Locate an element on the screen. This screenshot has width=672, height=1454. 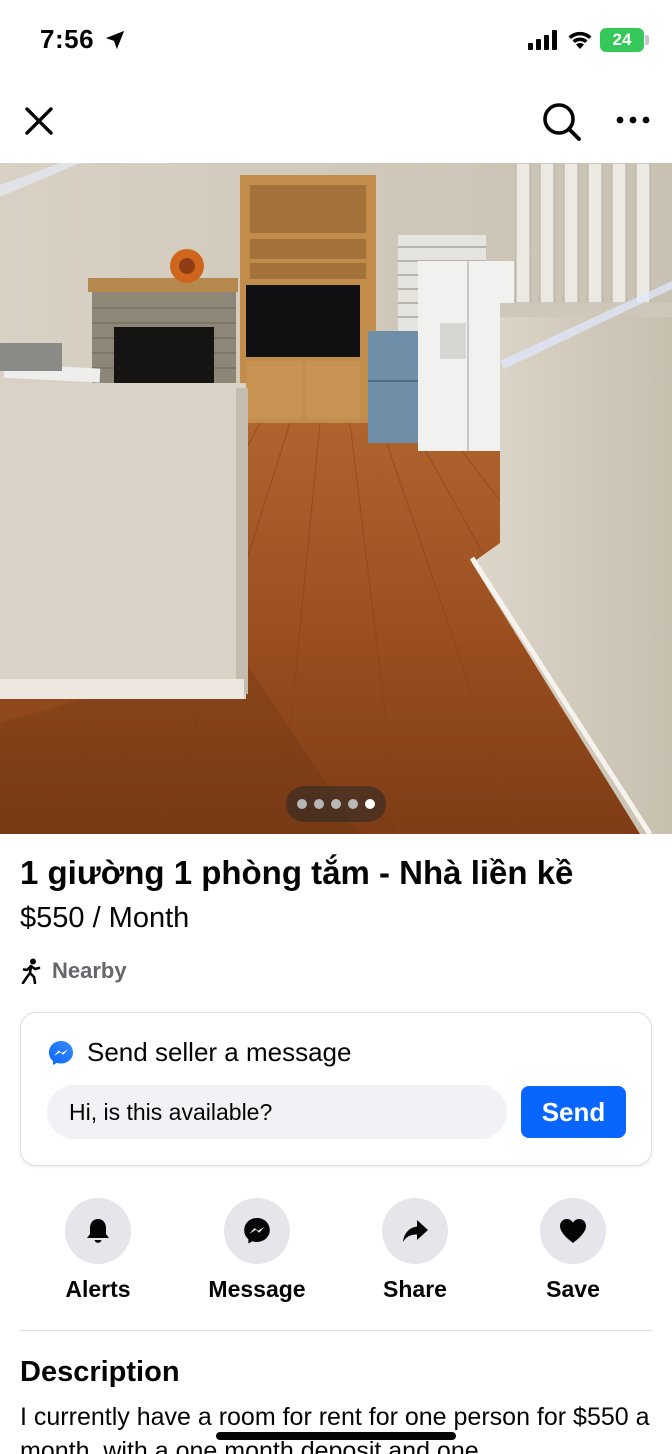
send-button: Send is located at coordinates (573, 1112).